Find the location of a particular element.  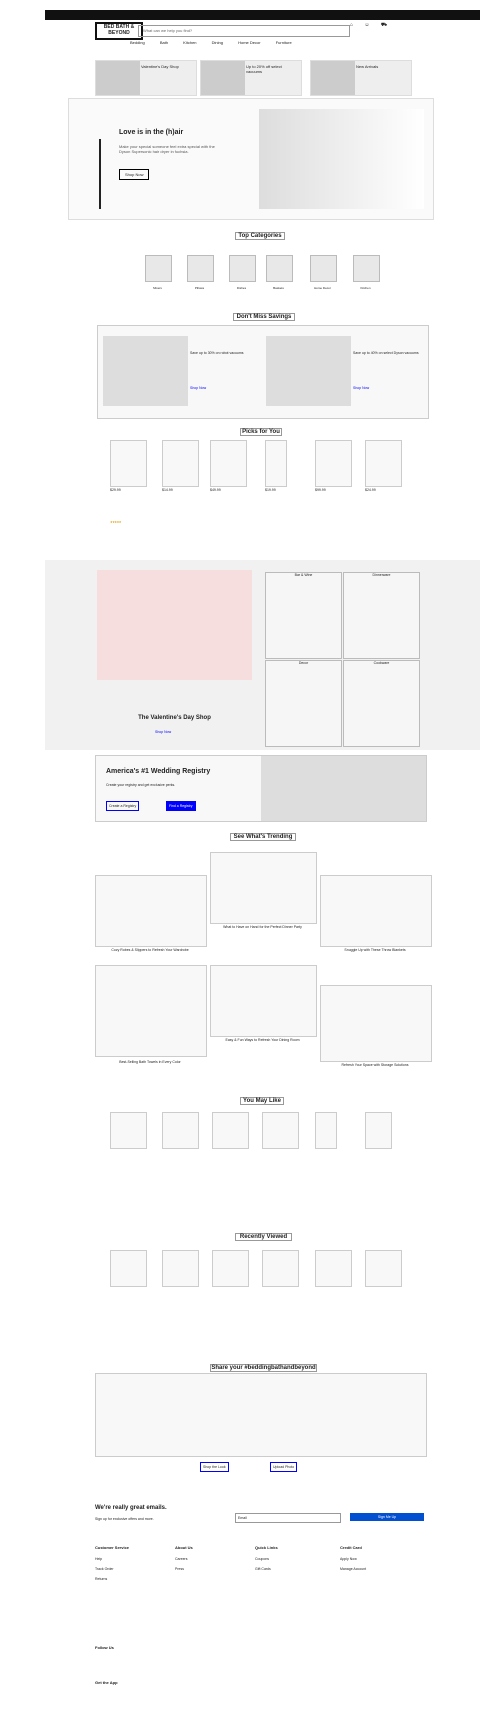

cart-icon: ⛟ is located at coordinates (384, 25).